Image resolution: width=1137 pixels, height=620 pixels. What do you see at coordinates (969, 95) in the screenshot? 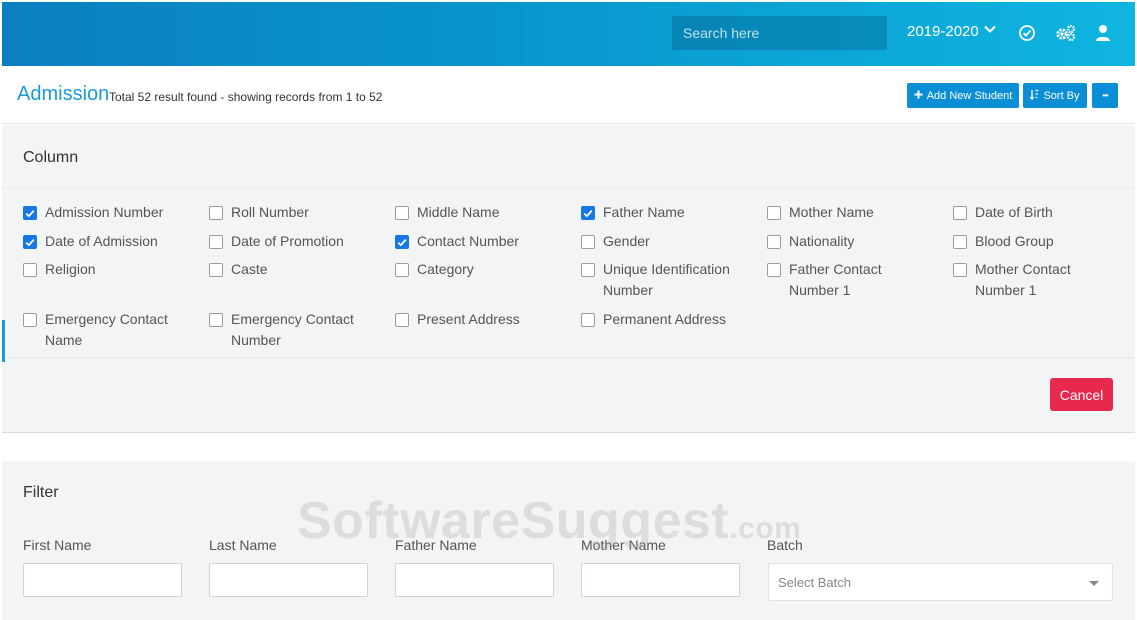
I see `add-new-student-label: Add New Student` at bounding box center [969, 95].